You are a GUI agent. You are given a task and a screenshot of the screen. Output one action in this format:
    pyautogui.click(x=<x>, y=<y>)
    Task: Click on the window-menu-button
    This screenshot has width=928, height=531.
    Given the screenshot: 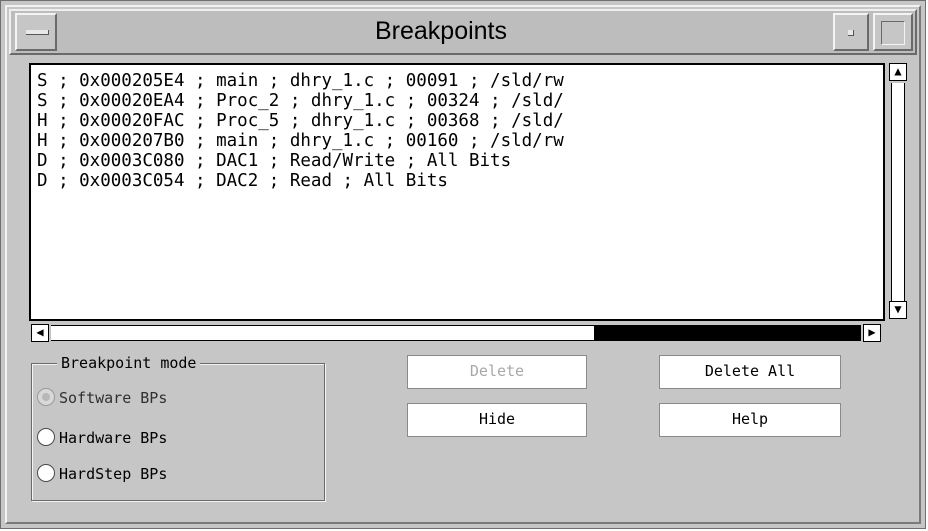 What is the action you would take?
    pyautogui.click(x=36, y=32)
    